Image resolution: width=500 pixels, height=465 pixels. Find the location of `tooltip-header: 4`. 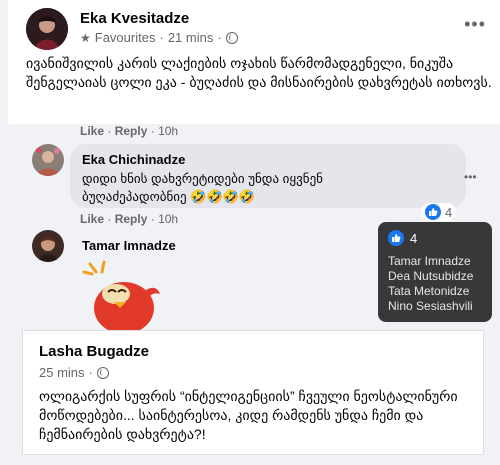

tooltip-header: 4 is located at coordinates (435, 238).